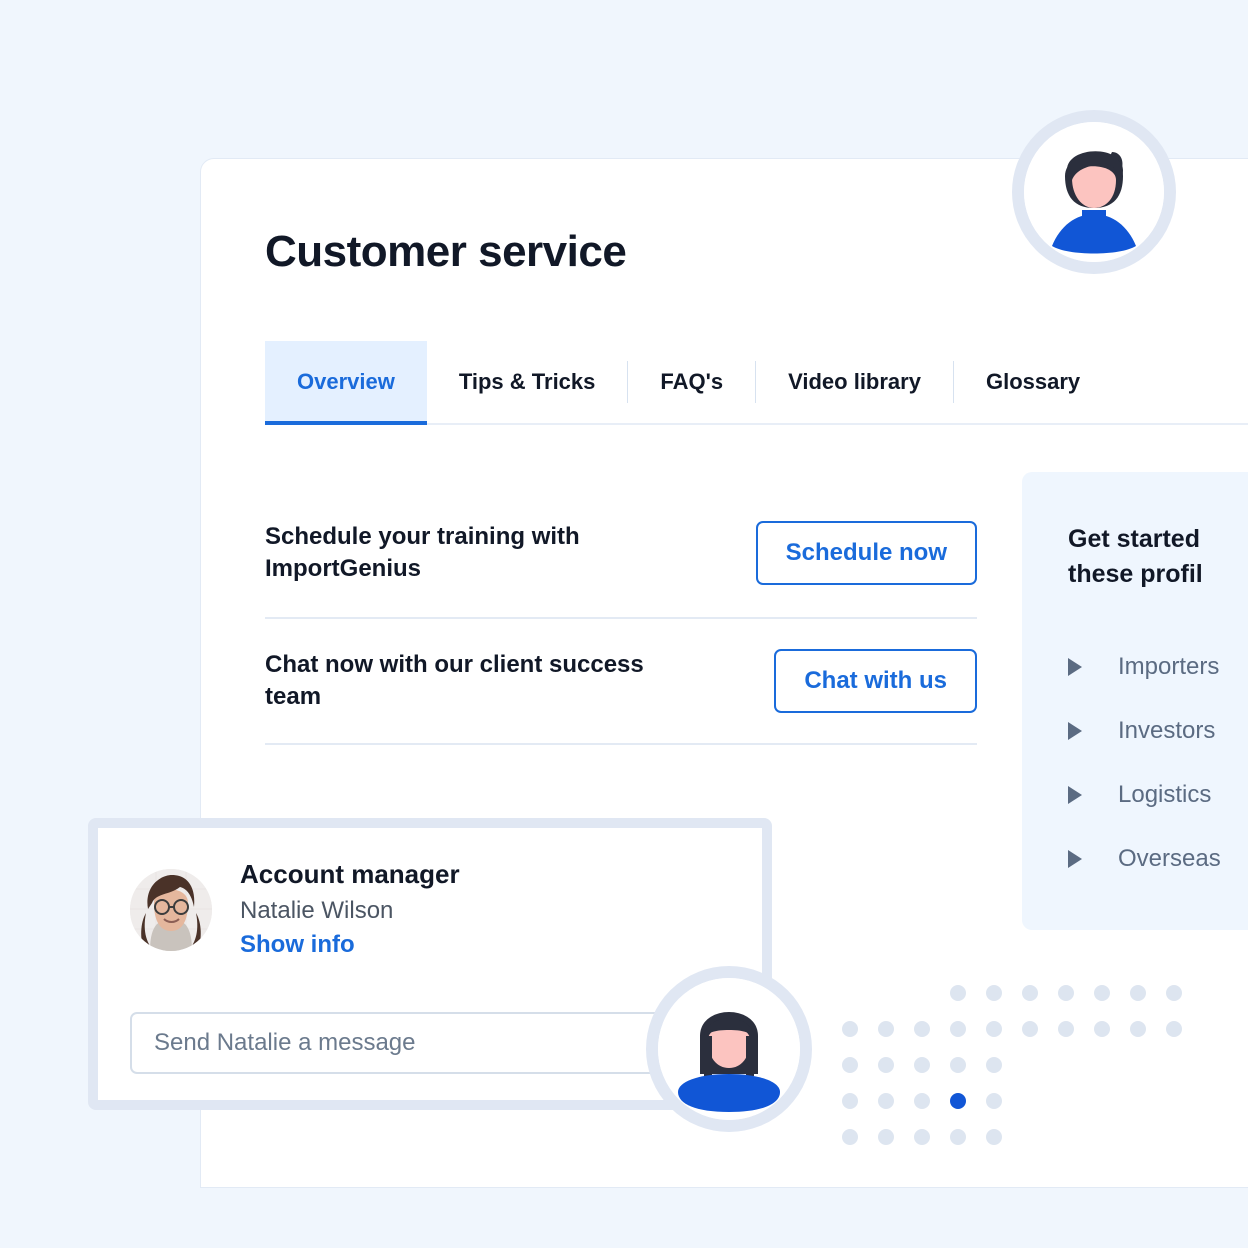 The width and height of the screenshot is (1248, 1248). Describe the element at coordinates (729, 1049) in the screenshot. I see `user-avatar-bottom` at that location.